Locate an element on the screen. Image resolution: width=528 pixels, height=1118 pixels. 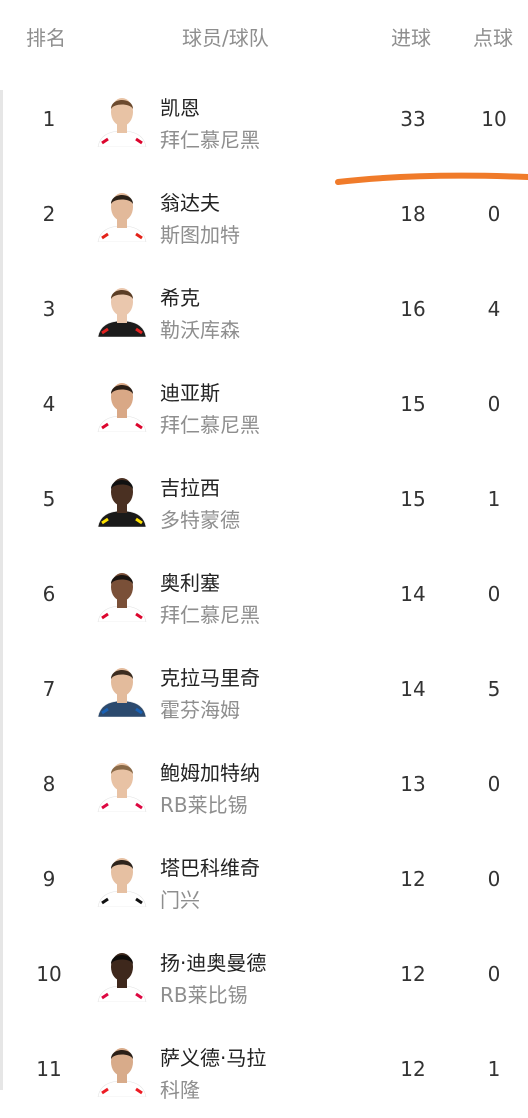
header-goals: 进球 is located at coordinates (411, 36).